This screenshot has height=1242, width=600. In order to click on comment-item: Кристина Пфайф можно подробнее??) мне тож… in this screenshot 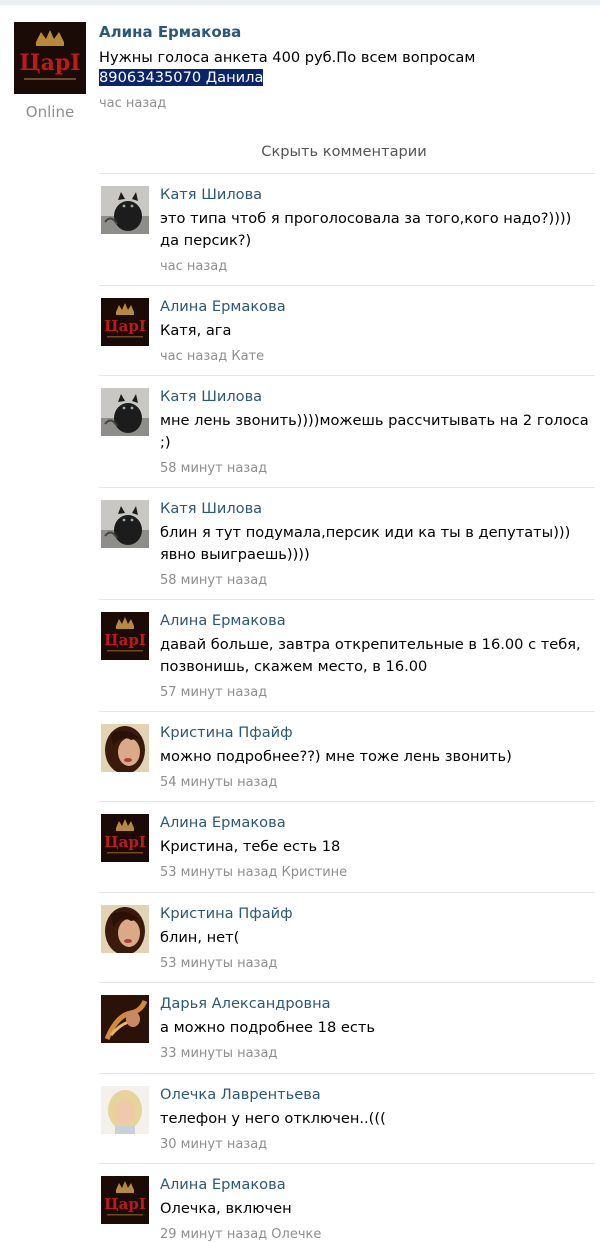, I will do `click(347, 756)`.